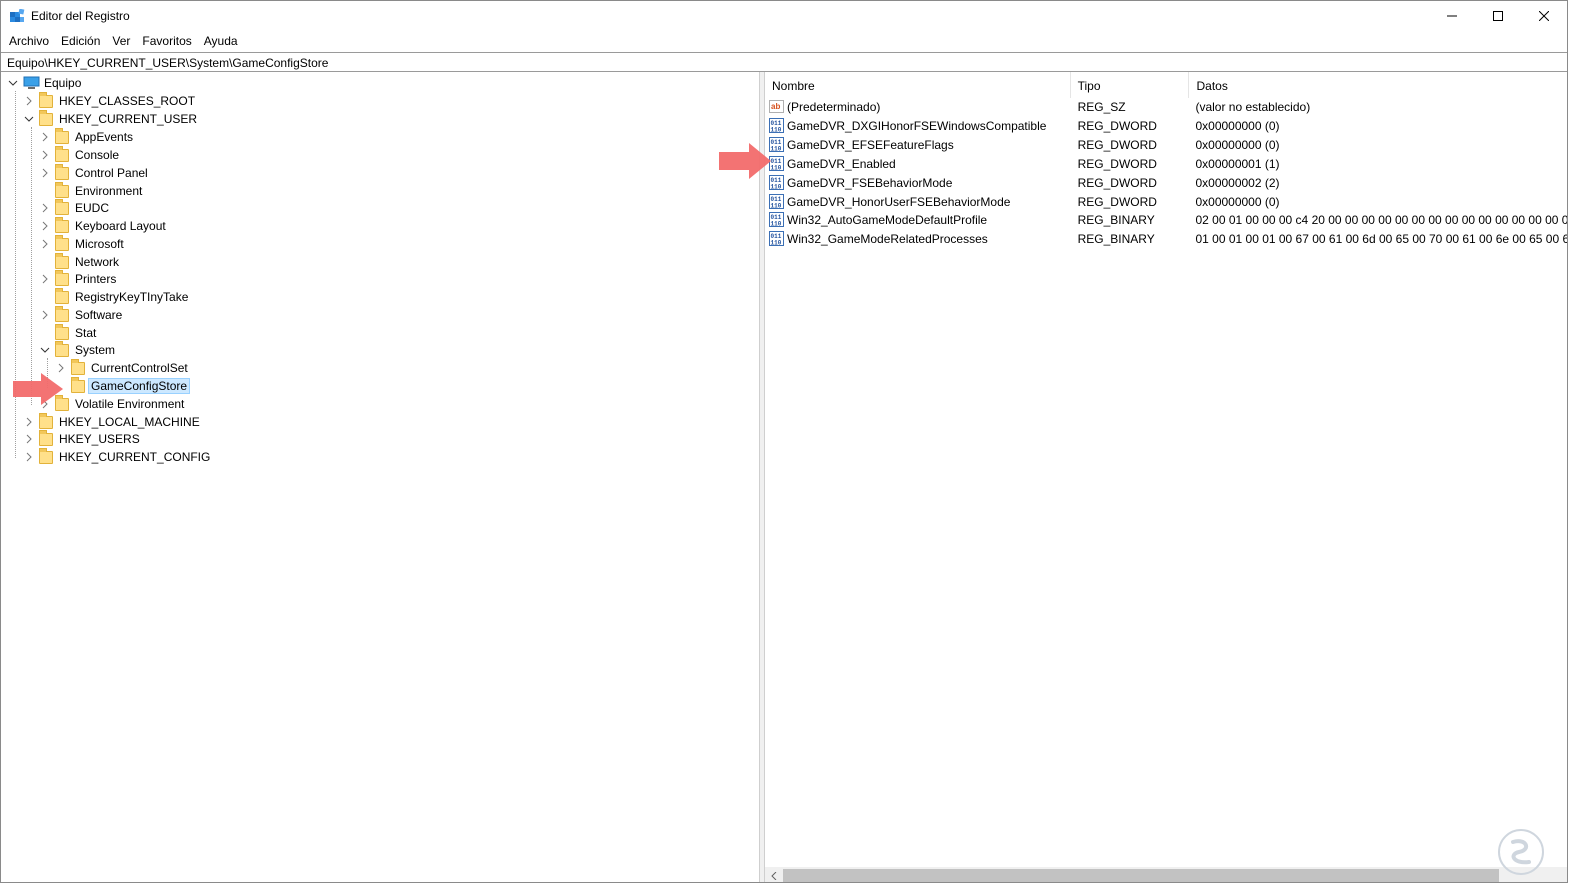  I want to click on close-icon, so click(1544, 16).